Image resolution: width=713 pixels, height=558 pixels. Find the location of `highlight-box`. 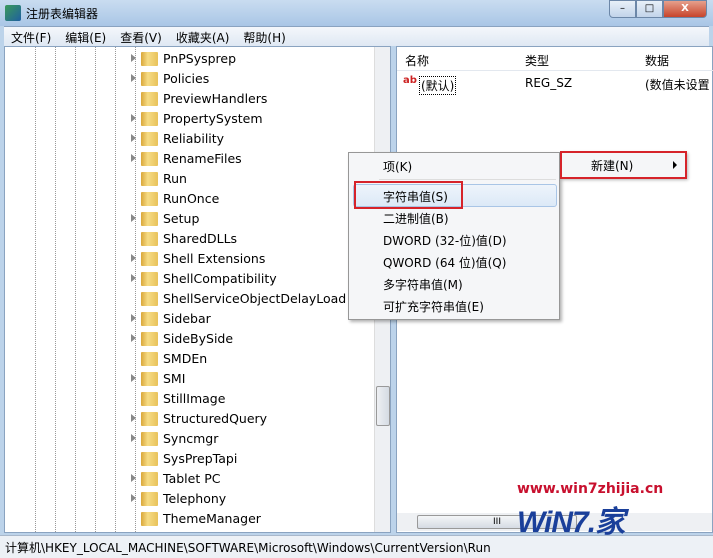

highlight-box is located at coordinates (623, 165).